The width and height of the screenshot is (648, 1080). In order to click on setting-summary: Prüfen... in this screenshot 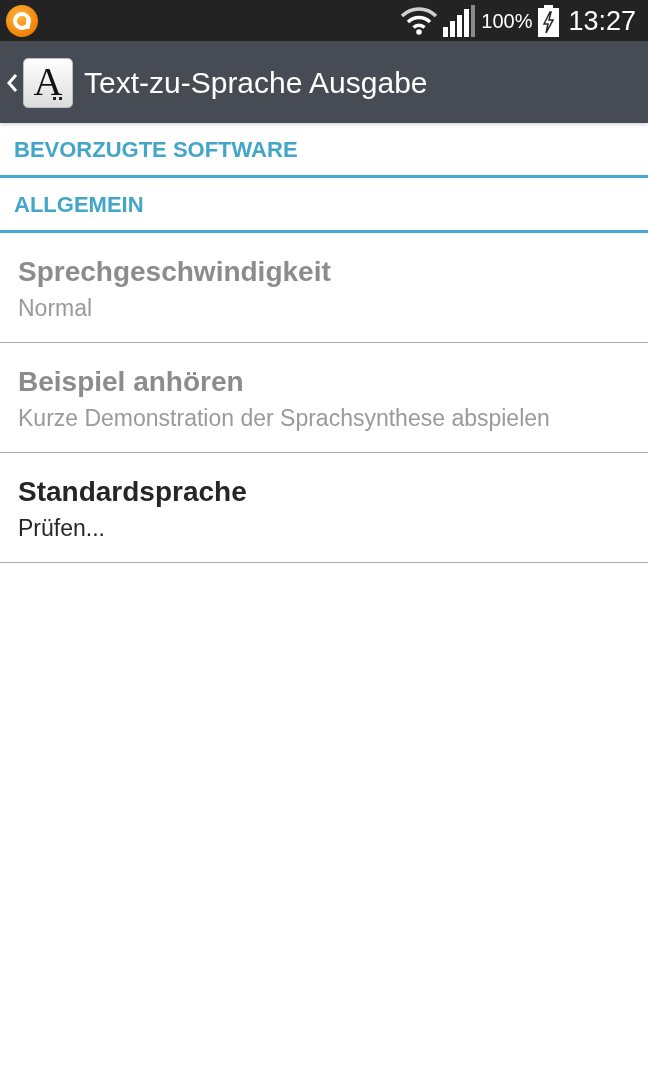, I will do `click(61, 528)`.